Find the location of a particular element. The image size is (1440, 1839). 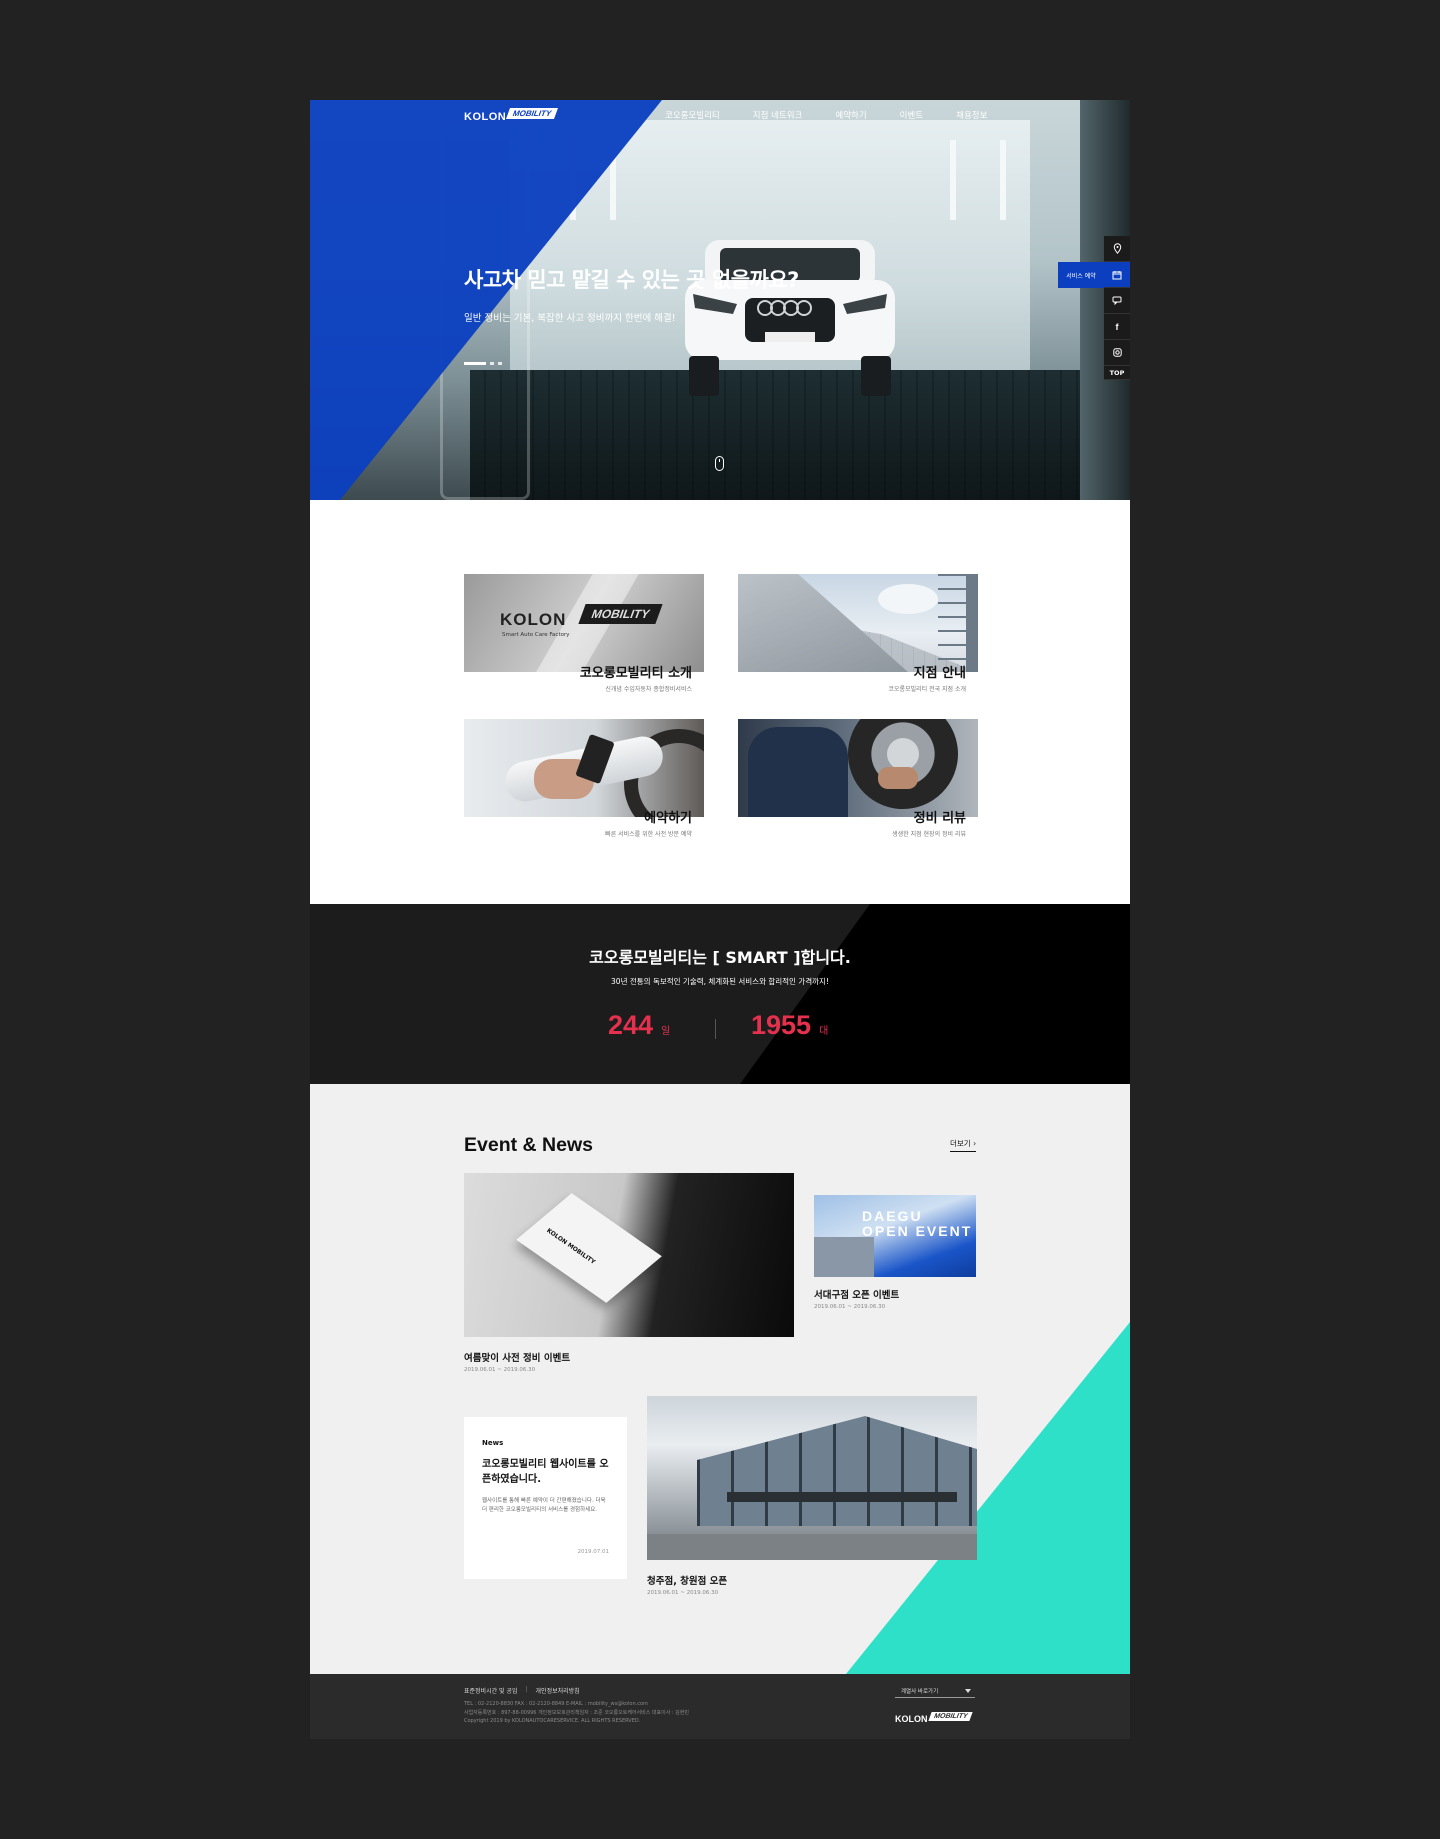

service-card-review: 정비 리뷰 생생한 지점 현장의 정비 리뷰 is located at coordinates (858, 778).